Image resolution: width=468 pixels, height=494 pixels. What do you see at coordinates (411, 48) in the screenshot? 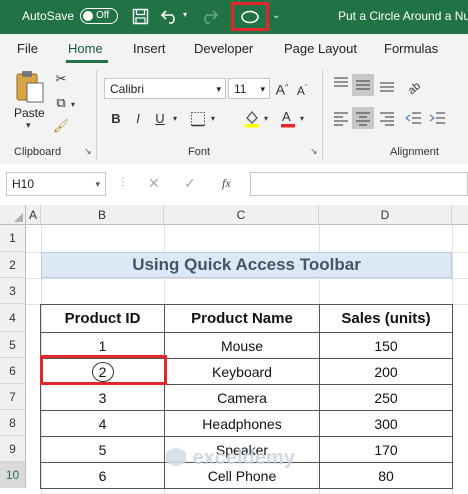
I see `tab-formulas: Formulas` at bounding box center [411, 48].